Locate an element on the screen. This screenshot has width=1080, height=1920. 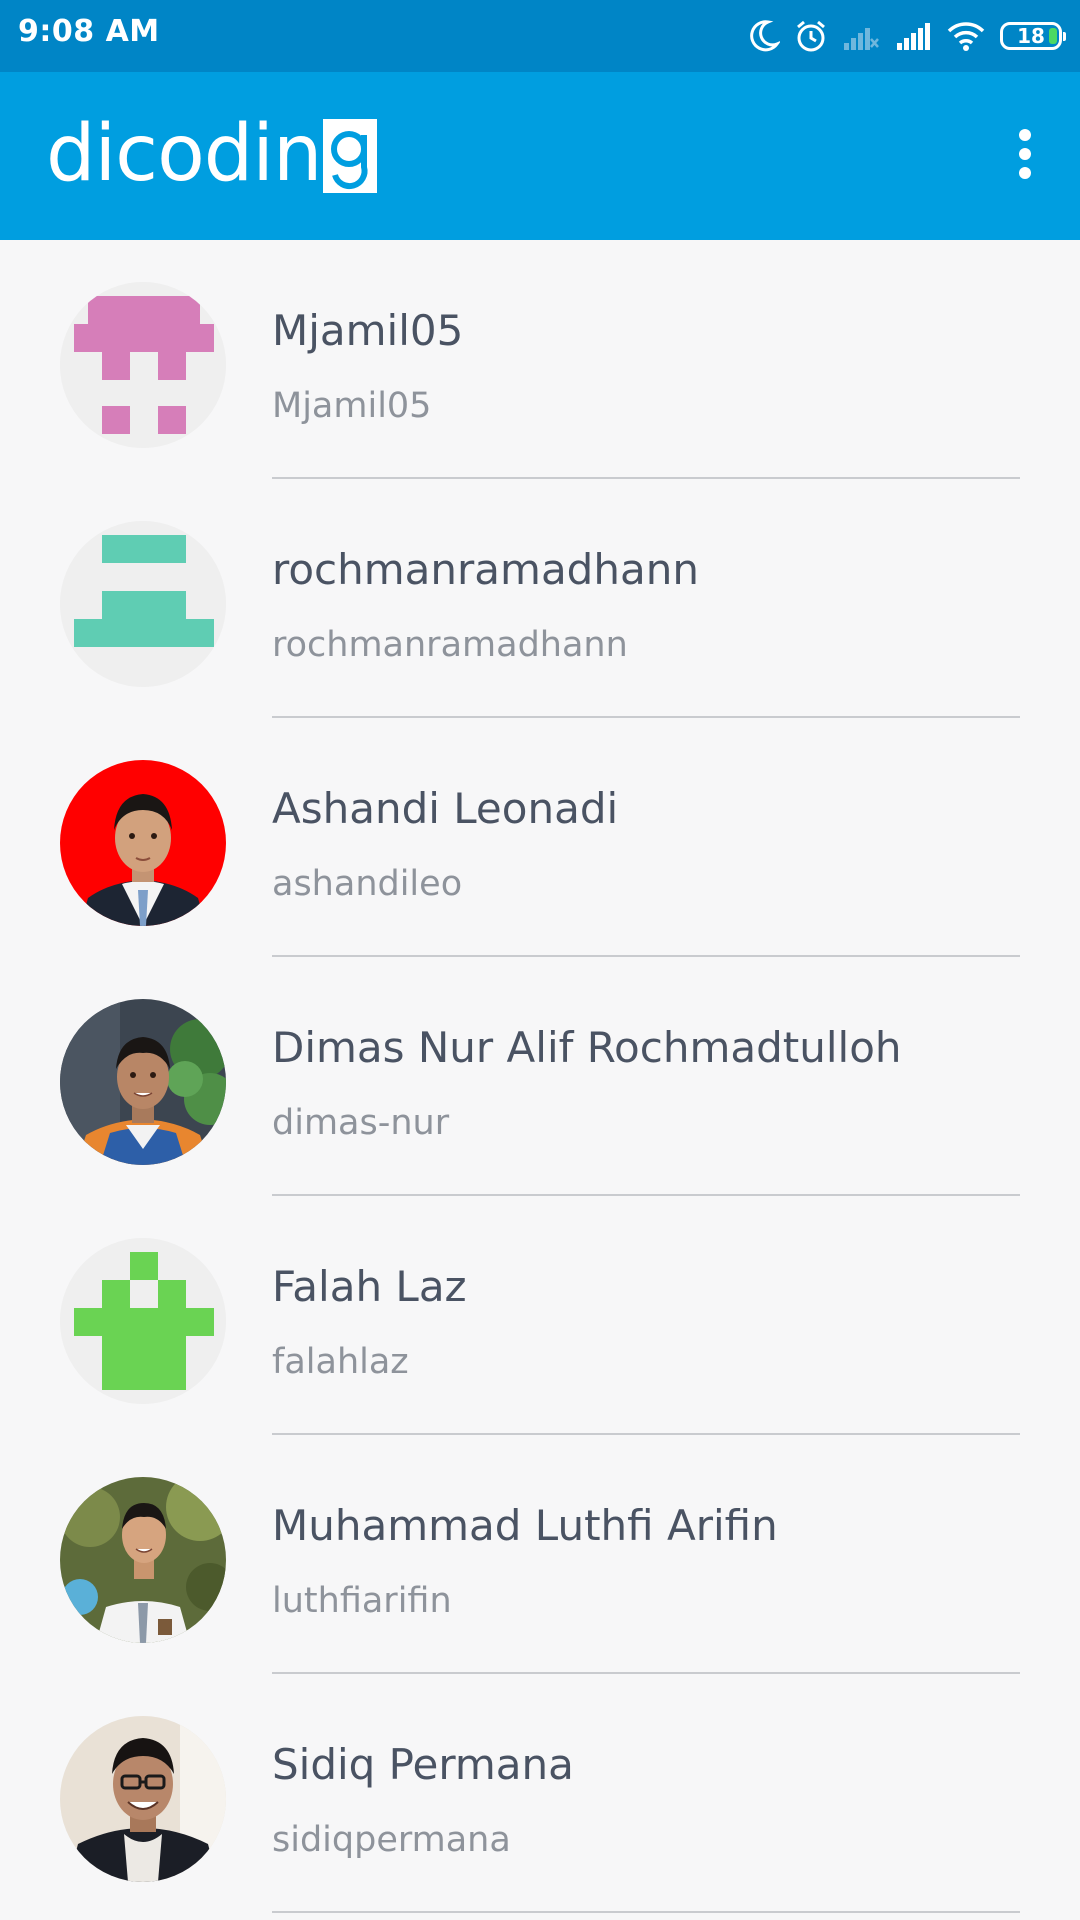
user-name: Dimas Nur Alif Rochmadtulloh is located at coordinates (587, 1047).